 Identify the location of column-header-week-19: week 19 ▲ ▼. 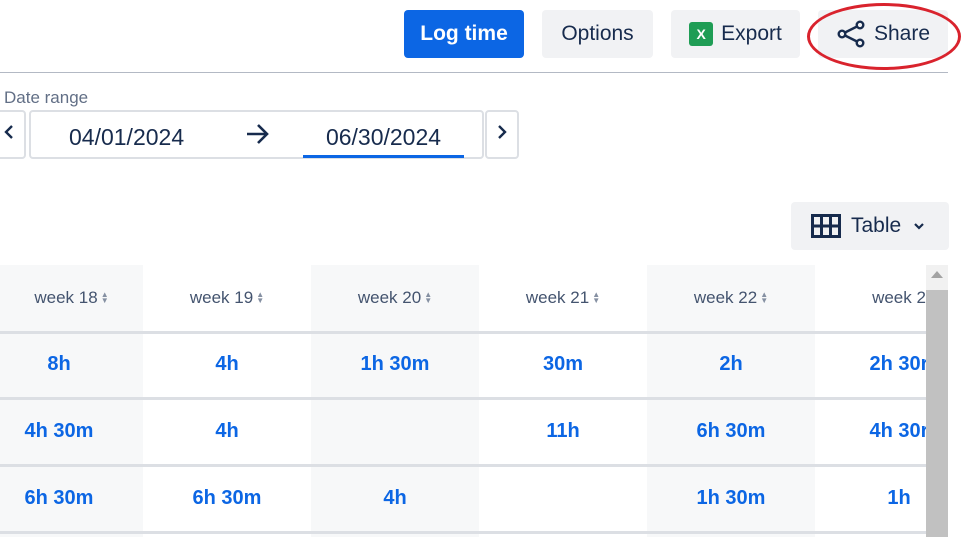
(227, 298).